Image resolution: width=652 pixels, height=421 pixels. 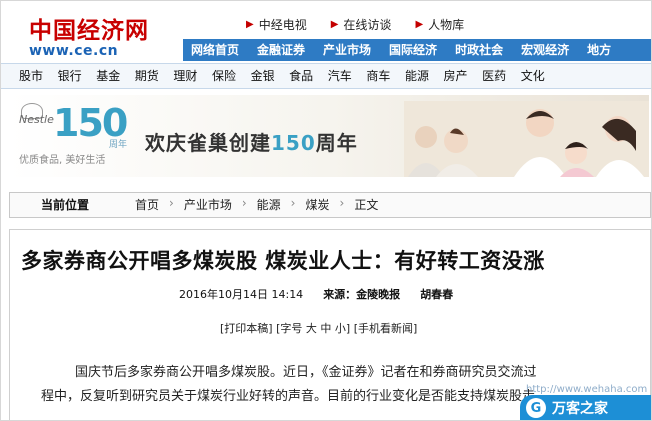 I want to click on top-link-interview: ▶ 在线访谈, so click(x=361, y=24).